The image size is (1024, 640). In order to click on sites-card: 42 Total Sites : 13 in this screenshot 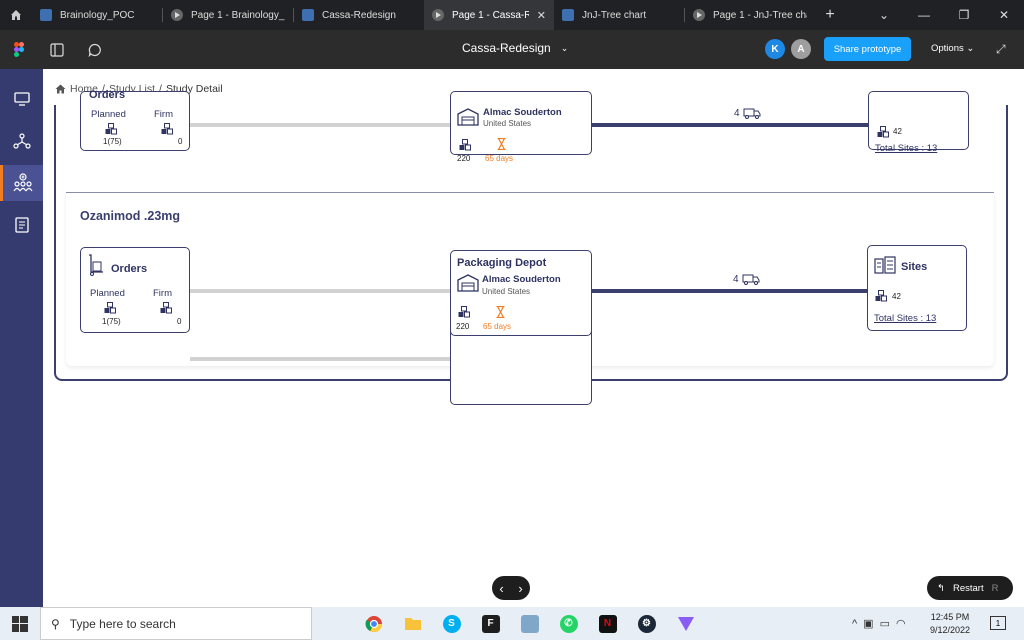, I will do `click(918, 122)`.